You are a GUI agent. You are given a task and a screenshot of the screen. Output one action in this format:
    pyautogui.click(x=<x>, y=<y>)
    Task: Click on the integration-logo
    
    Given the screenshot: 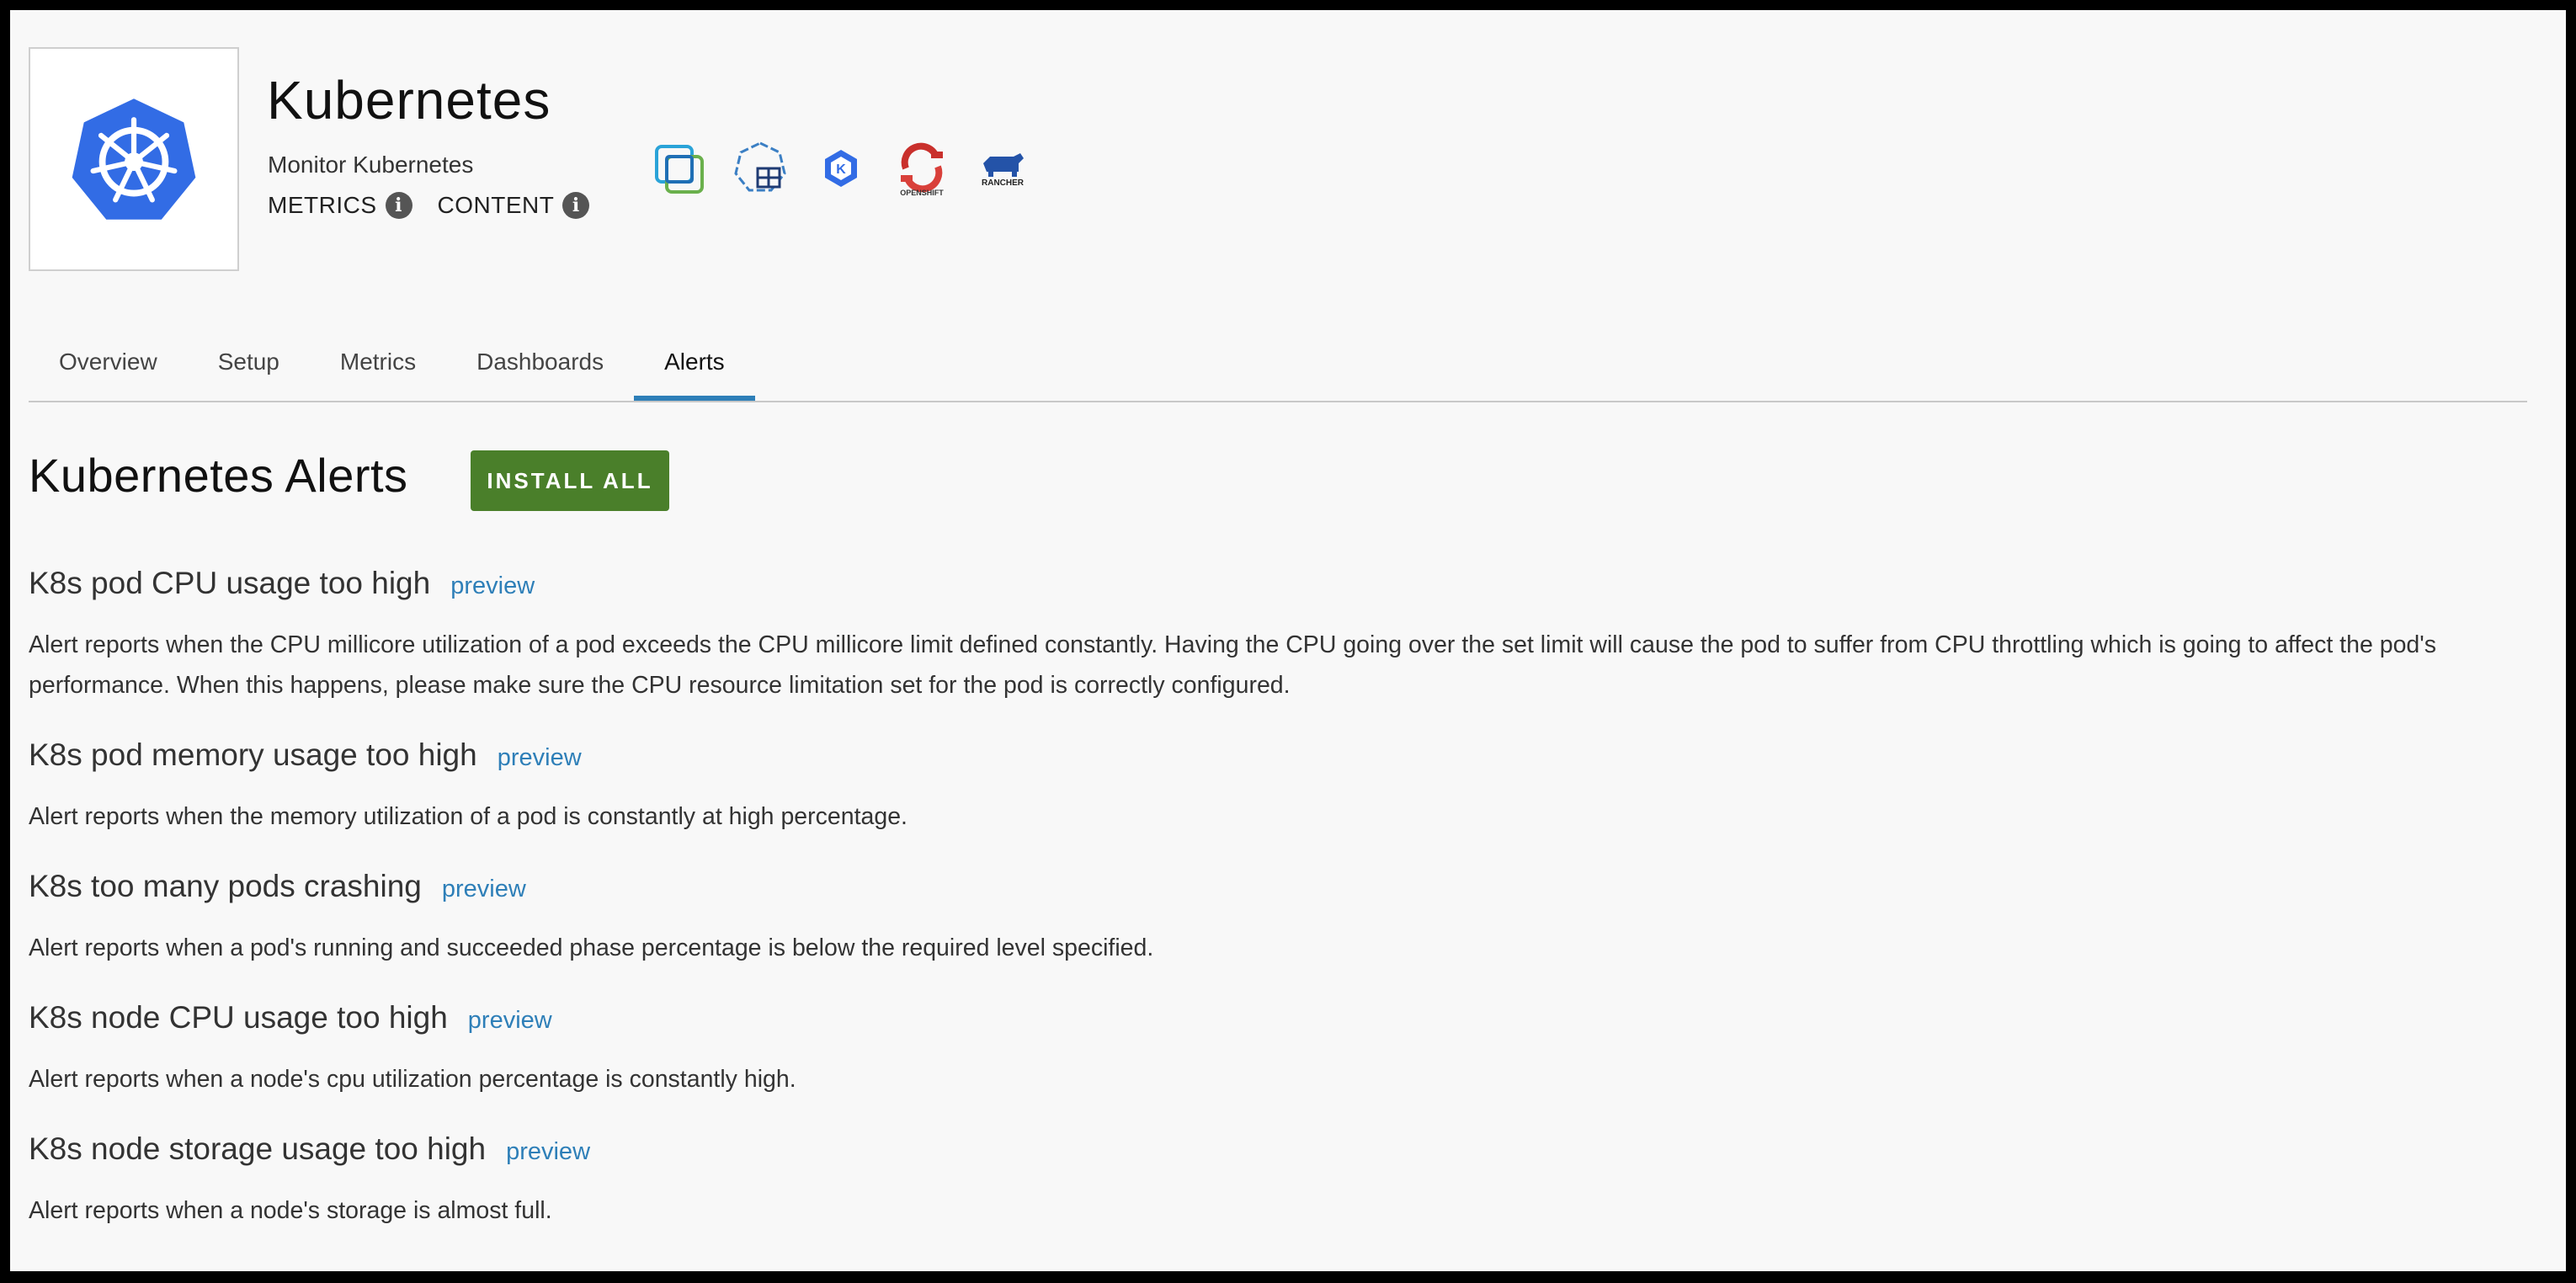 What is the action you would take?
    pyautogui.click(x=134, y=159)
    